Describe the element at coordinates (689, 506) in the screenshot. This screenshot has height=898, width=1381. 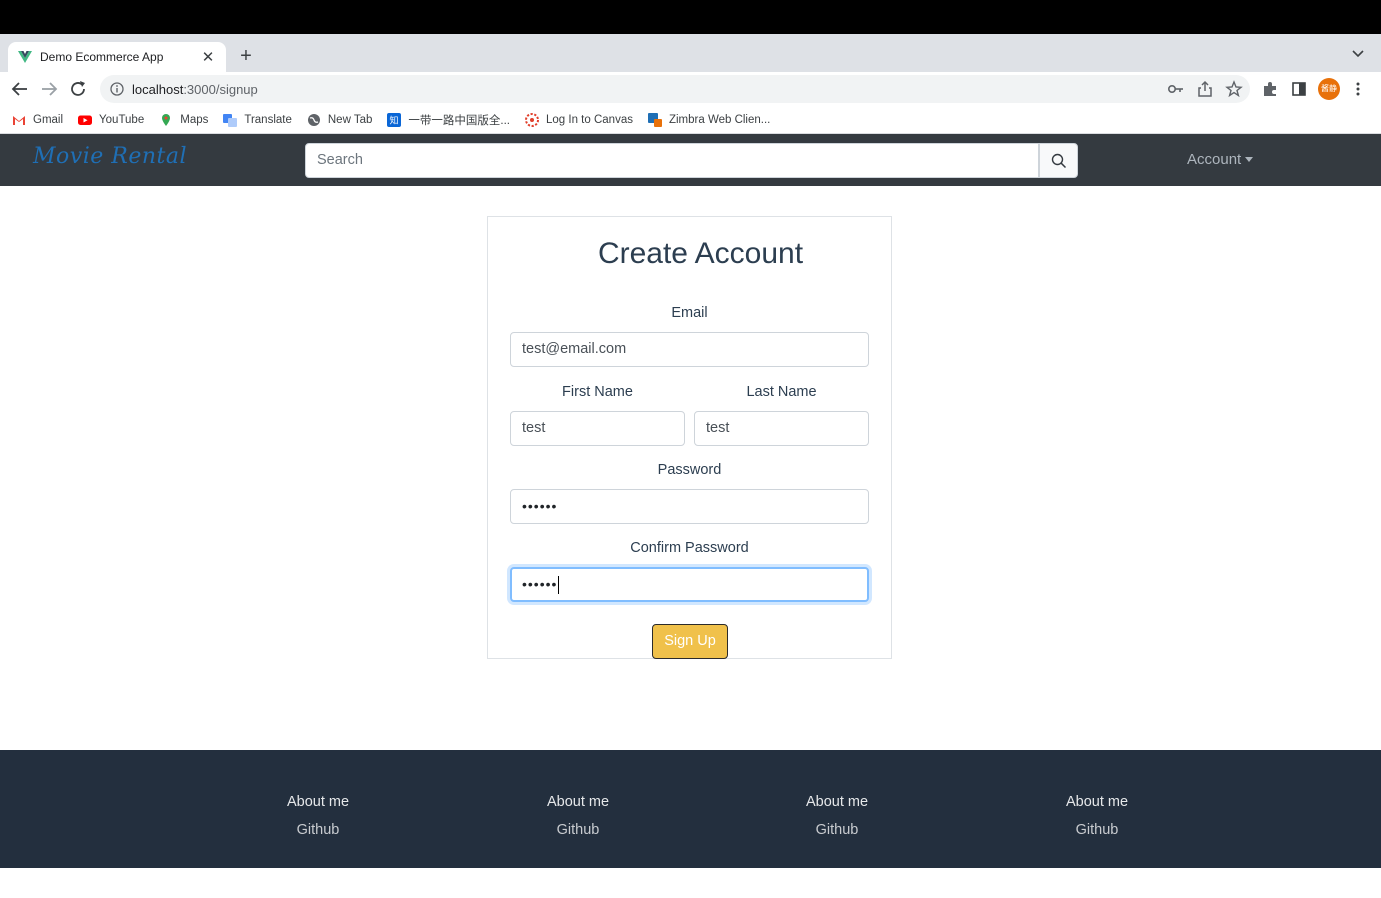
I see `password-field: ••••••` at that location.